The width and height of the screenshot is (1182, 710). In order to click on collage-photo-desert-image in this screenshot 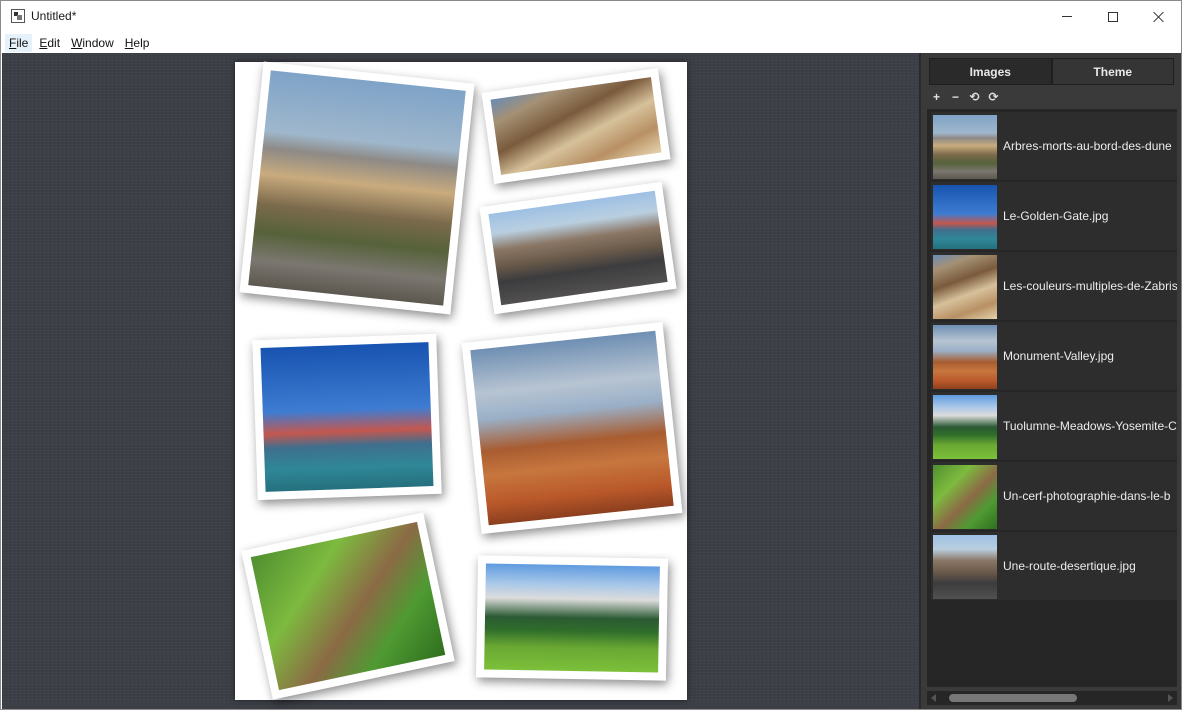, I will do `click(357, 188)`.